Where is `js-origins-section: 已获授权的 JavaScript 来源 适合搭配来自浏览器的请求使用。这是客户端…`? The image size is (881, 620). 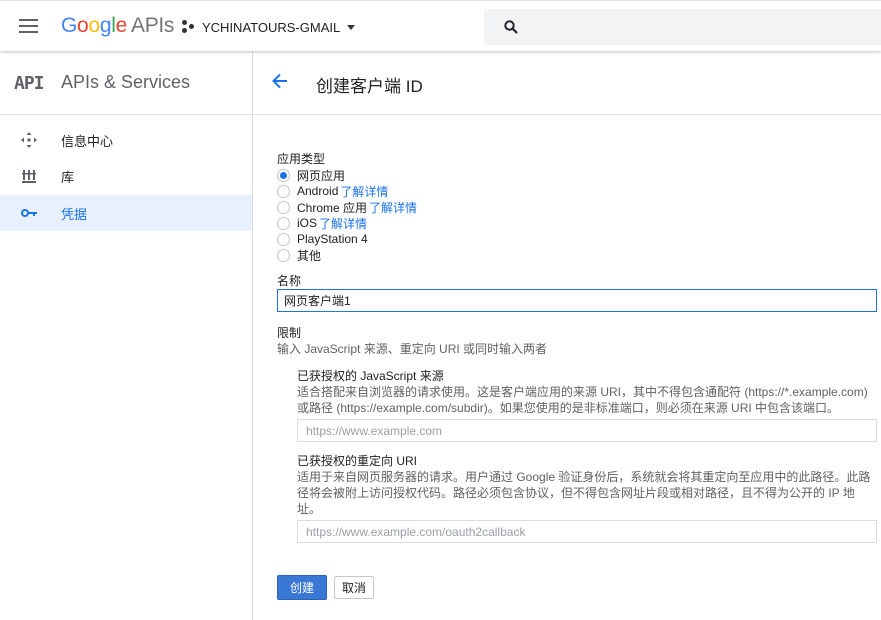
js-origins-section: 已获授权的 JavaScript 来源 适合搭配来自浏览器的请求使用。这是客户端… is located at coordinates (587, 405).